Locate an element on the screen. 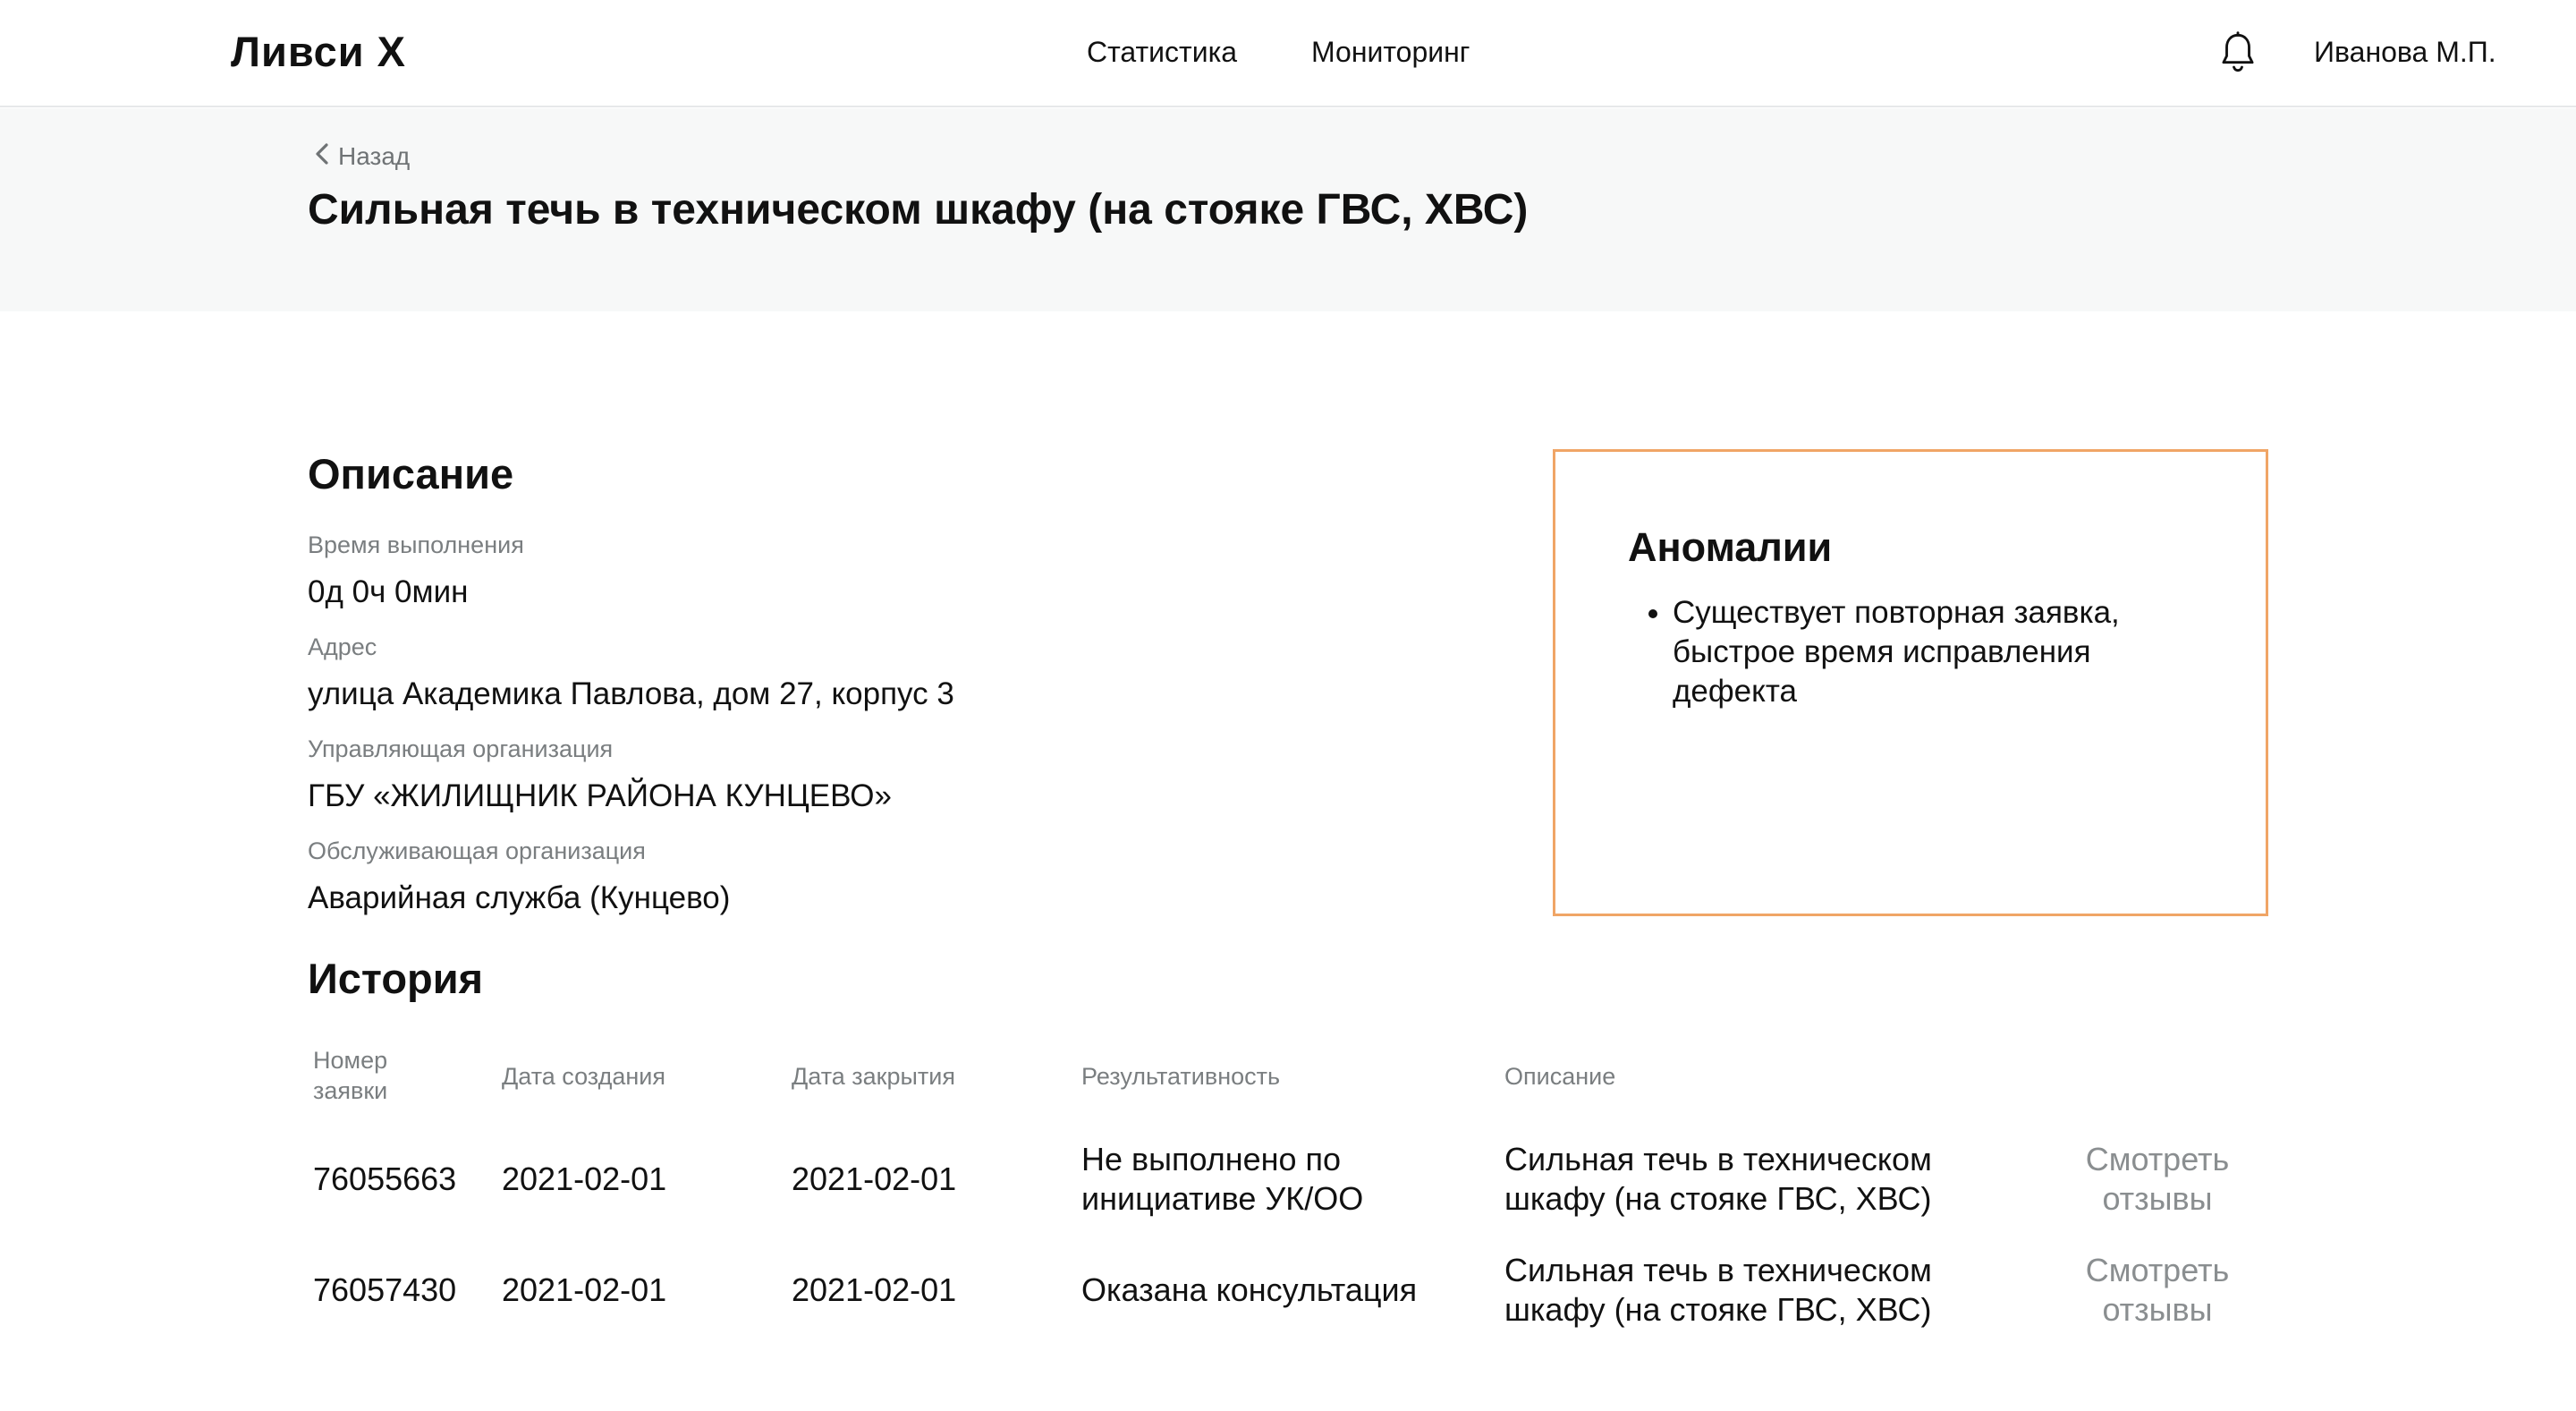  app-logo: Ливси X is located at coordinates (318, 51).